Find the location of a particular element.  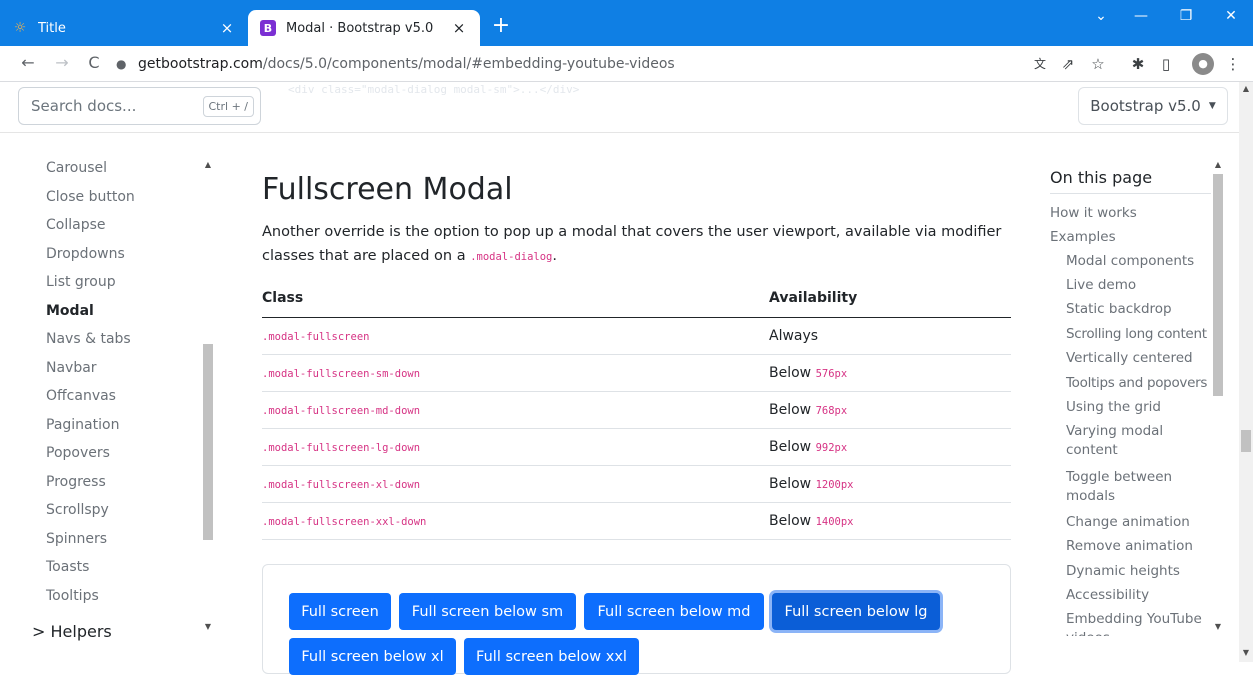

class-code: .modal-fullscreen-xl-down is located at coordinates (341, 484).